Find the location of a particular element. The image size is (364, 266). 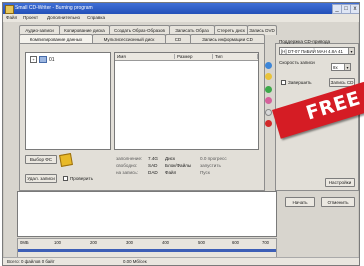

speed-select: 8x ▾ is located at coordinates (341, 67).